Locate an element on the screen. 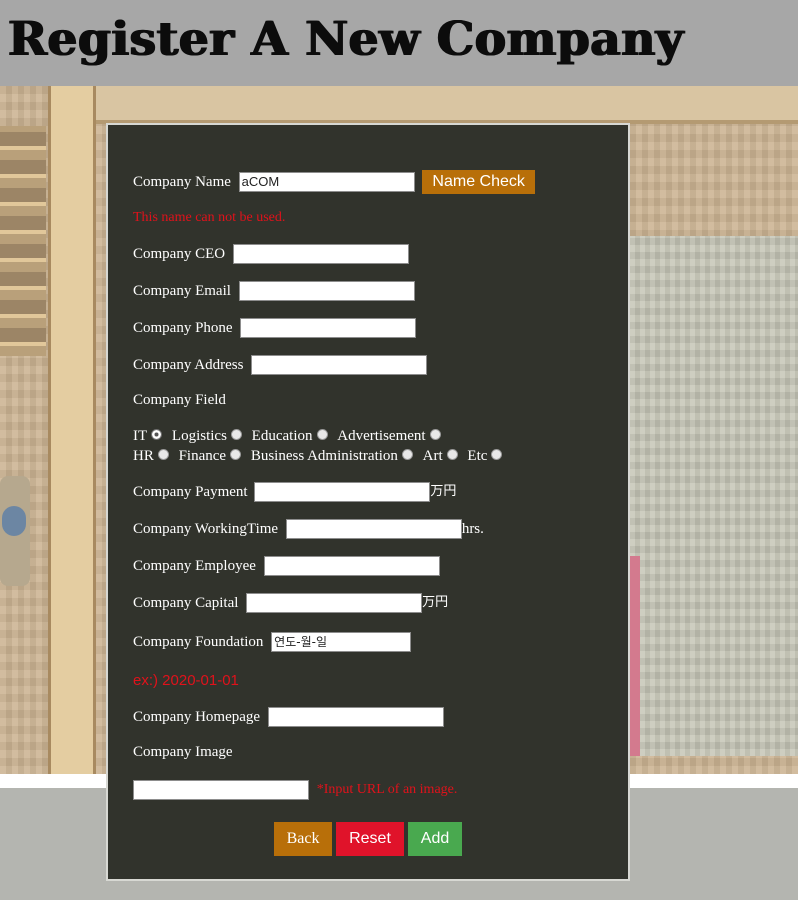 The image size is (798, 900). company-employee-row: Company Employee is located at coordinates (286, 565).